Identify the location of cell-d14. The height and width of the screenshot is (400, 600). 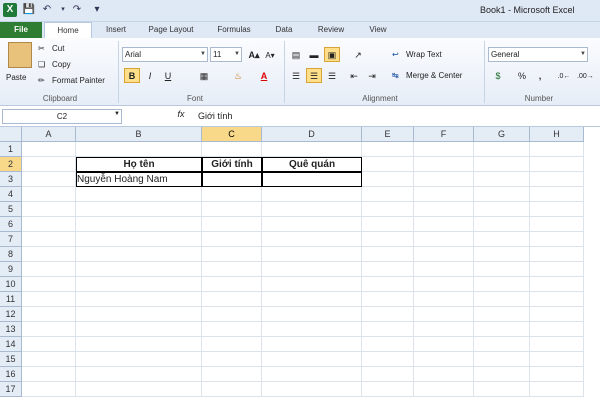
(312, 344).